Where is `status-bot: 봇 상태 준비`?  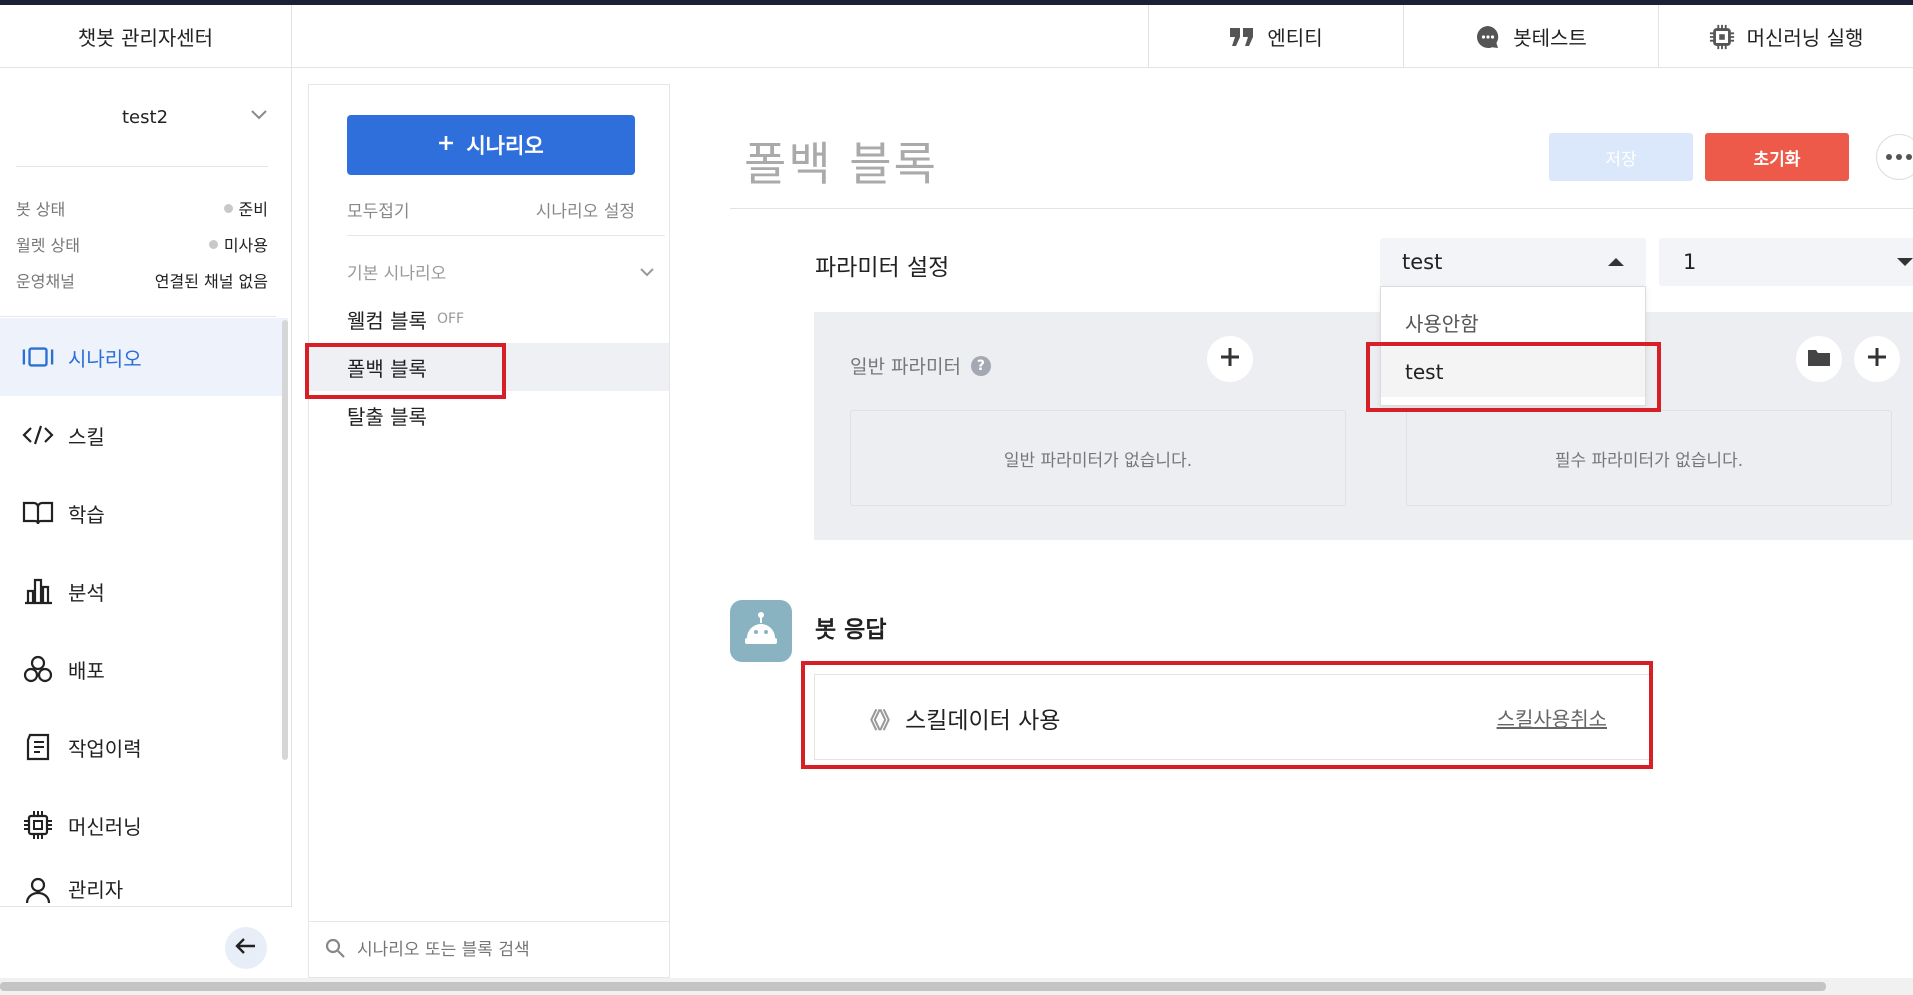 status-bot: 봇 상태 준비 is located at coordinates (142, 208).